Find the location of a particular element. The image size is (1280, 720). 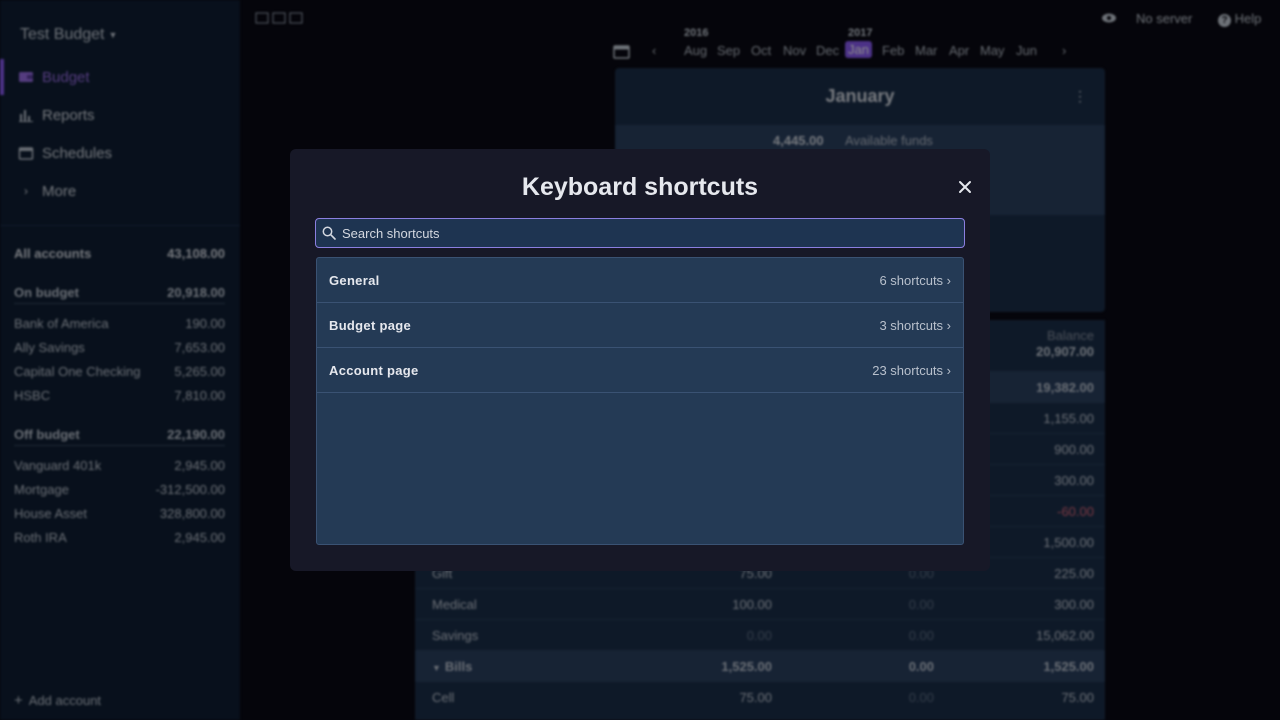

search-field is located at coordinates (640, 233).